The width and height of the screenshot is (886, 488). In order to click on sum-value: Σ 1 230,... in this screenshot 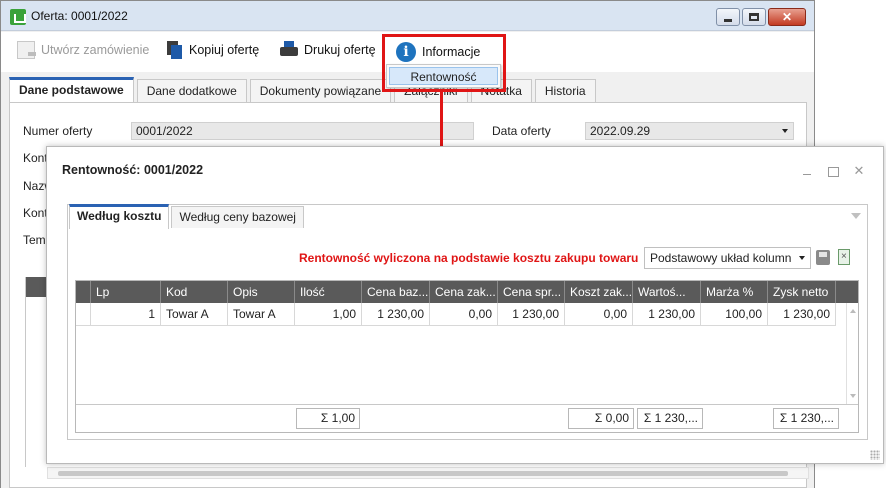, I will do `click(670, 418)`.